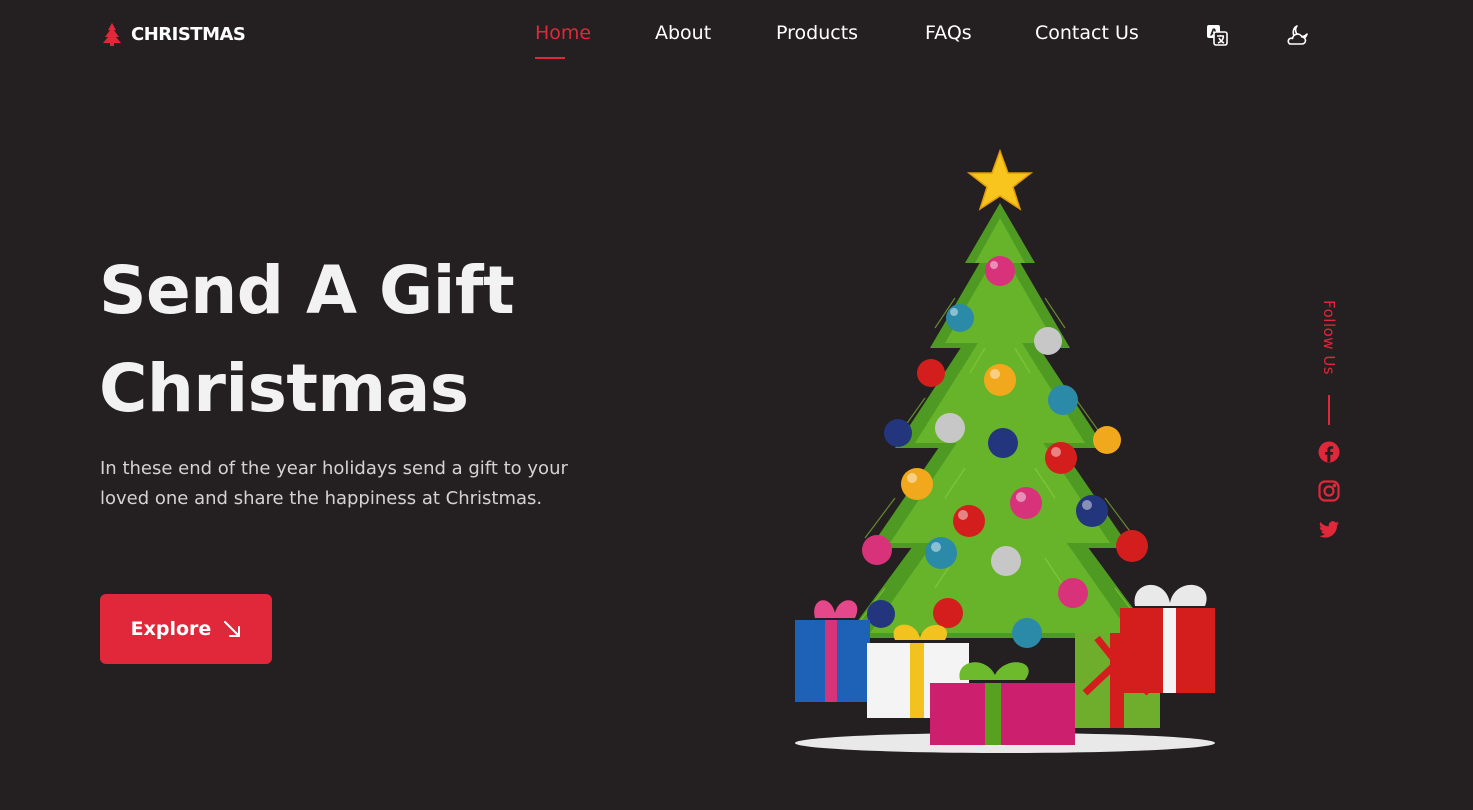 This screenshot has width=1473, height=810. Describe the element at coordinates (1329, 452) in the screenshot. I see `facebook-icon` at that location.